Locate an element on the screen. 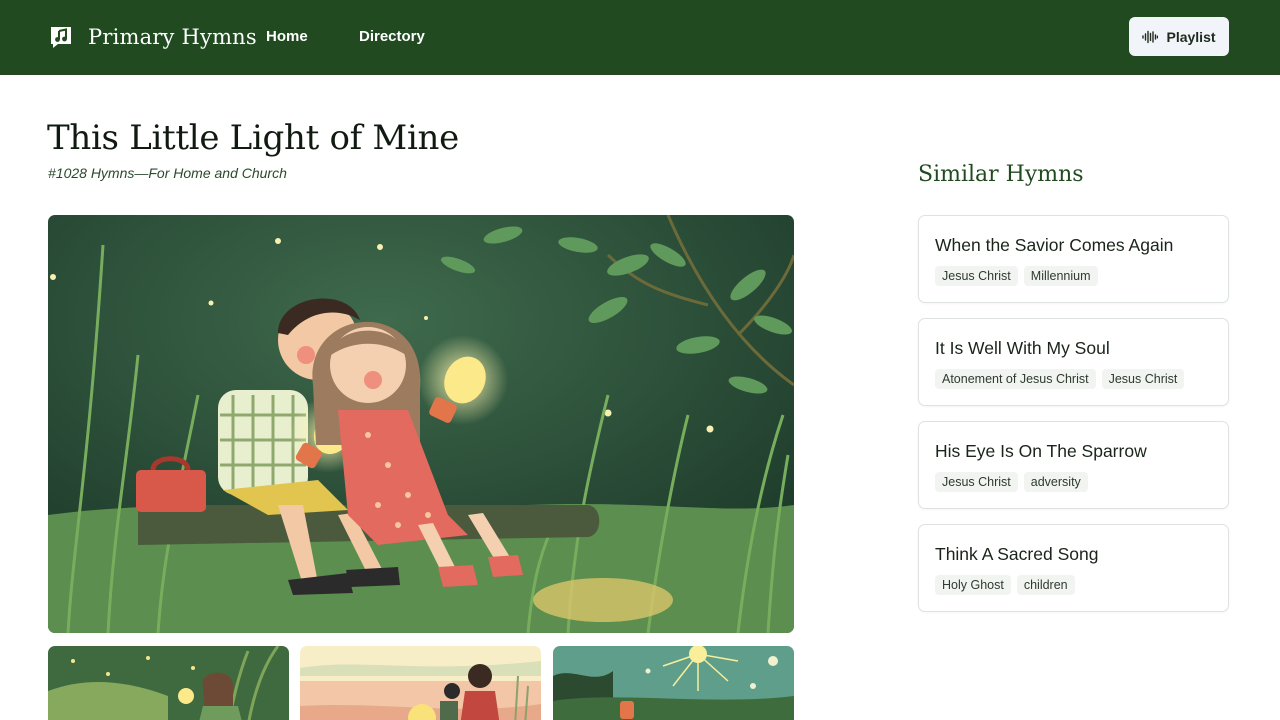  topic-tag: adversity is located at coordinates (1055, 482).